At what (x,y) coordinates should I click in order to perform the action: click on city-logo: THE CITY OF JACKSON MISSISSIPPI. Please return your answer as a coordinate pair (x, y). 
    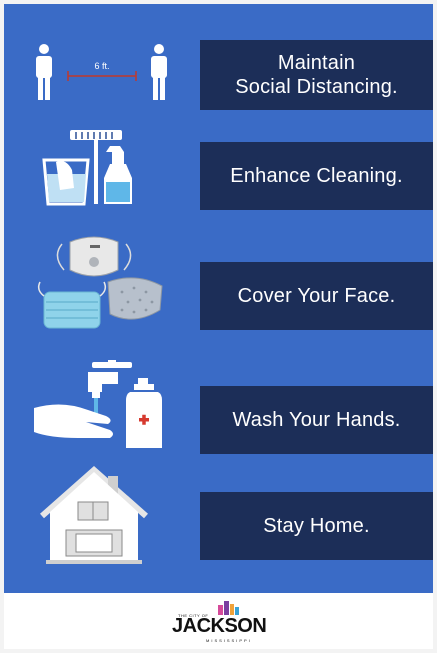
    Looking at the image, I should click on (227, 622).